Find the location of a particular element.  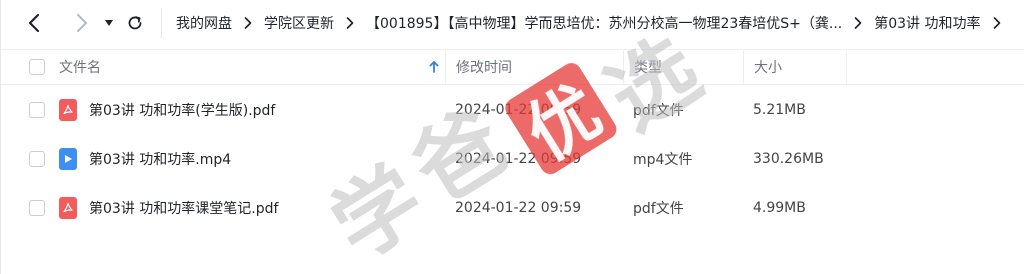

select-all-checkbox is located at coordinates (37, 67).